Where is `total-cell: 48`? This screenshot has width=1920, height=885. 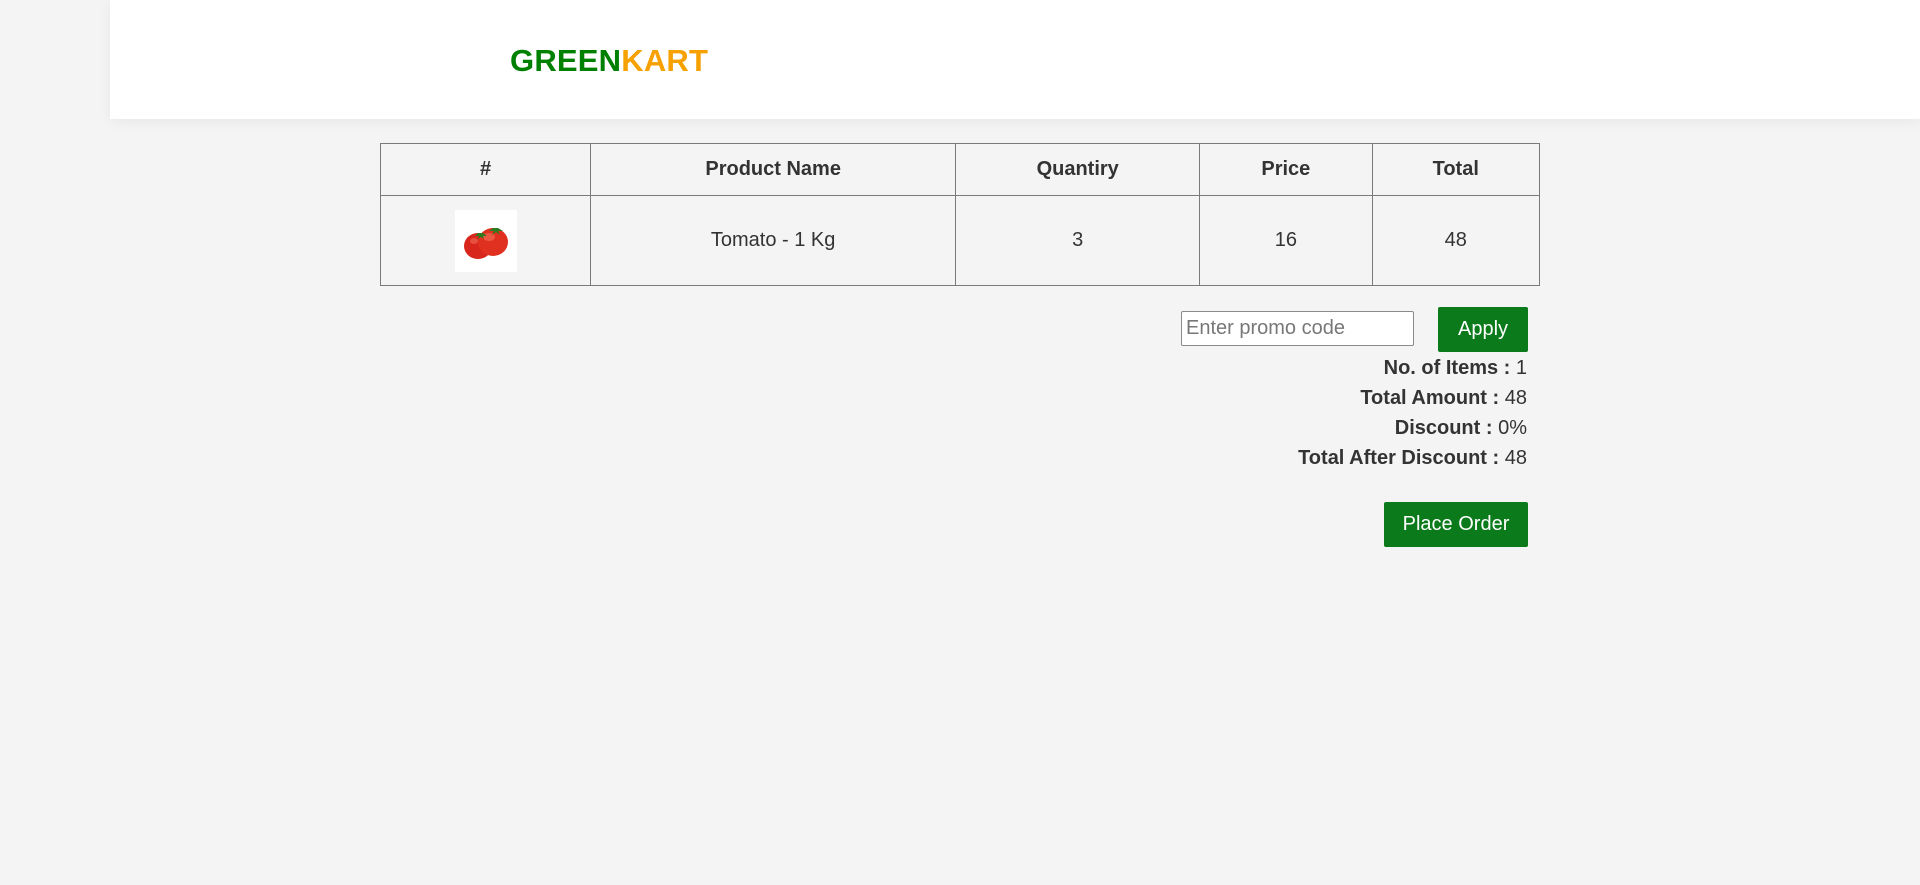 total-cell: 48 is located at coordinates (1456, 240).